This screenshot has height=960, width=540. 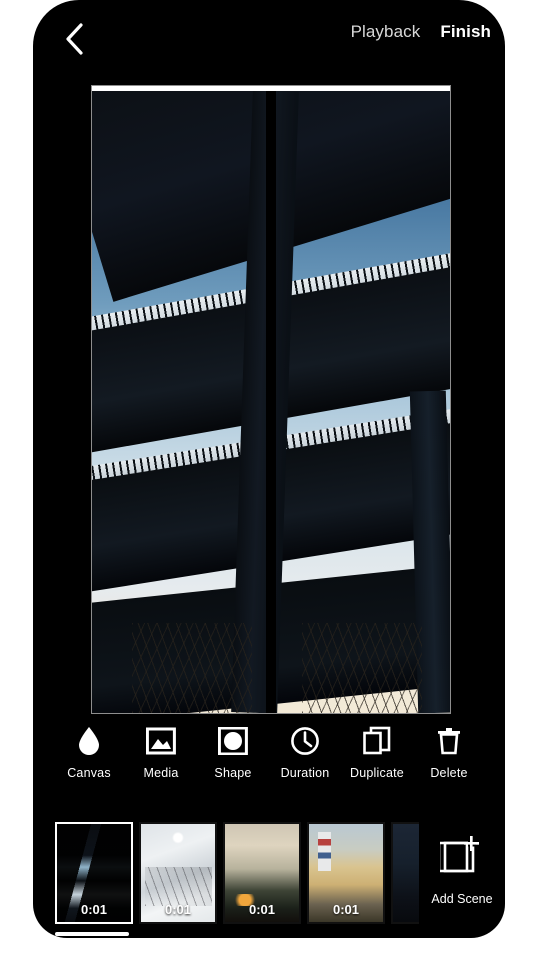 I want to click on tool-delete: Delete, so click(x=449, y=751).